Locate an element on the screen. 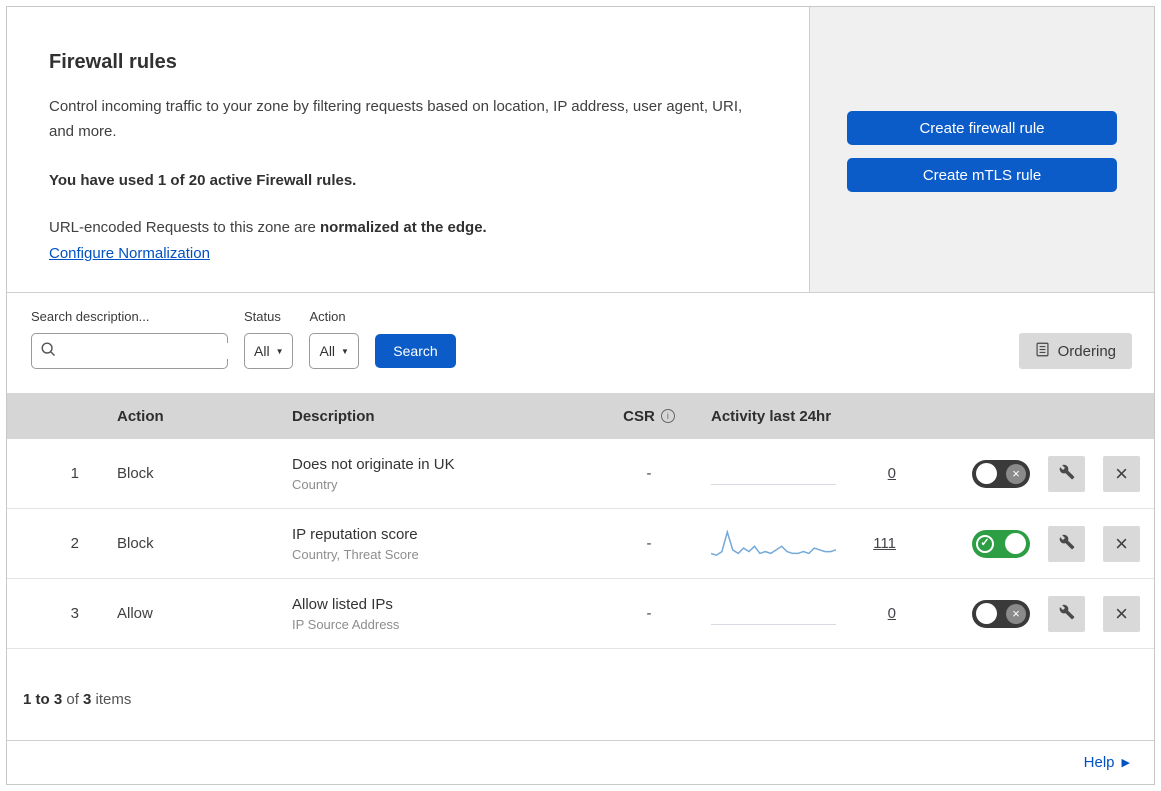 Image resolution: width=1161 pixels, height=791 pixels. activity-sparkline is located at coordinates (773, 544).